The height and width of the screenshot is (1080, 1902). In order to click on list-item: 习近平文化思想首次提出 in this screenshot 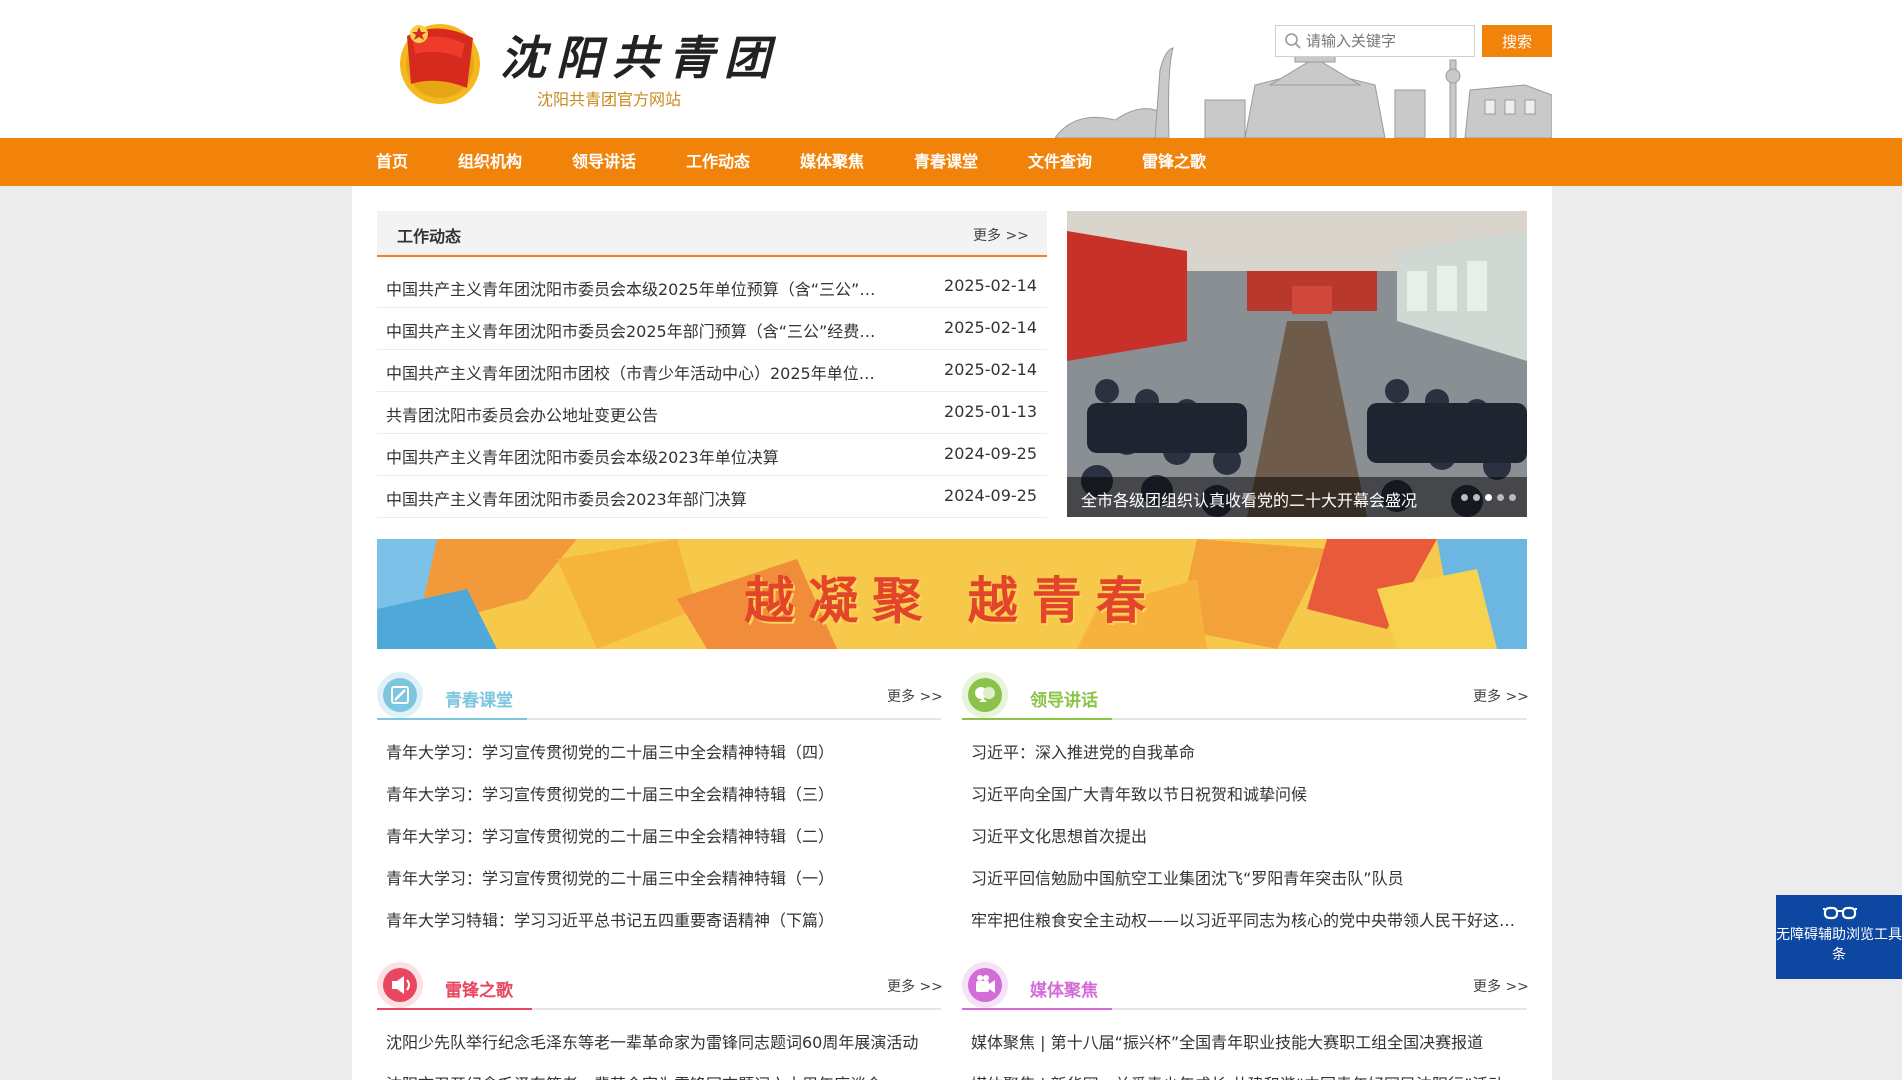, I will do `click(1243, 835)`.